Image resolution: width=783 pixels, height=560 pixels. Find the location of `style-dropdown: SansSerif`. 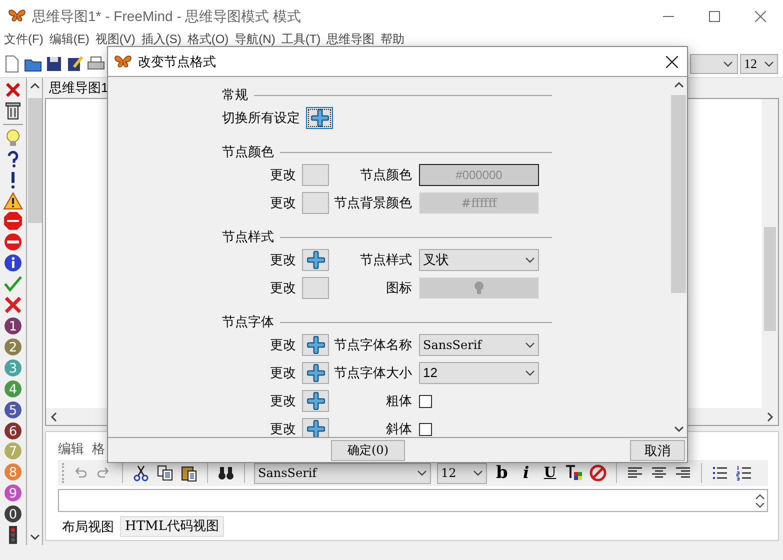

style-dropdown: SansSerif is located at coordinates (479, 345).